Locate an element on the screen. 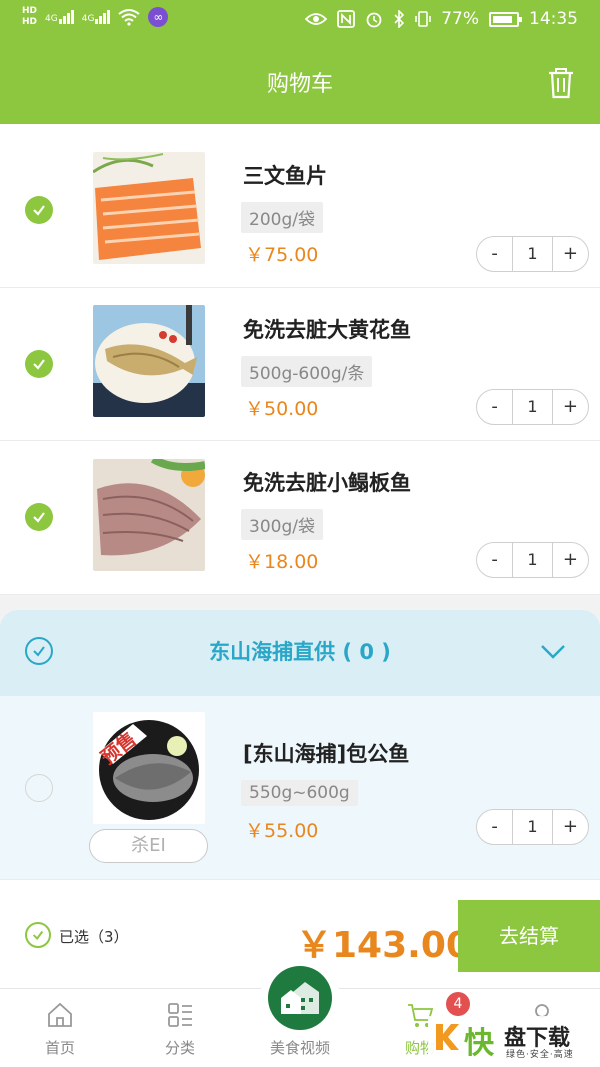  product-name: [东山海捕]包公鱼 is located at coordinates (326, 754).